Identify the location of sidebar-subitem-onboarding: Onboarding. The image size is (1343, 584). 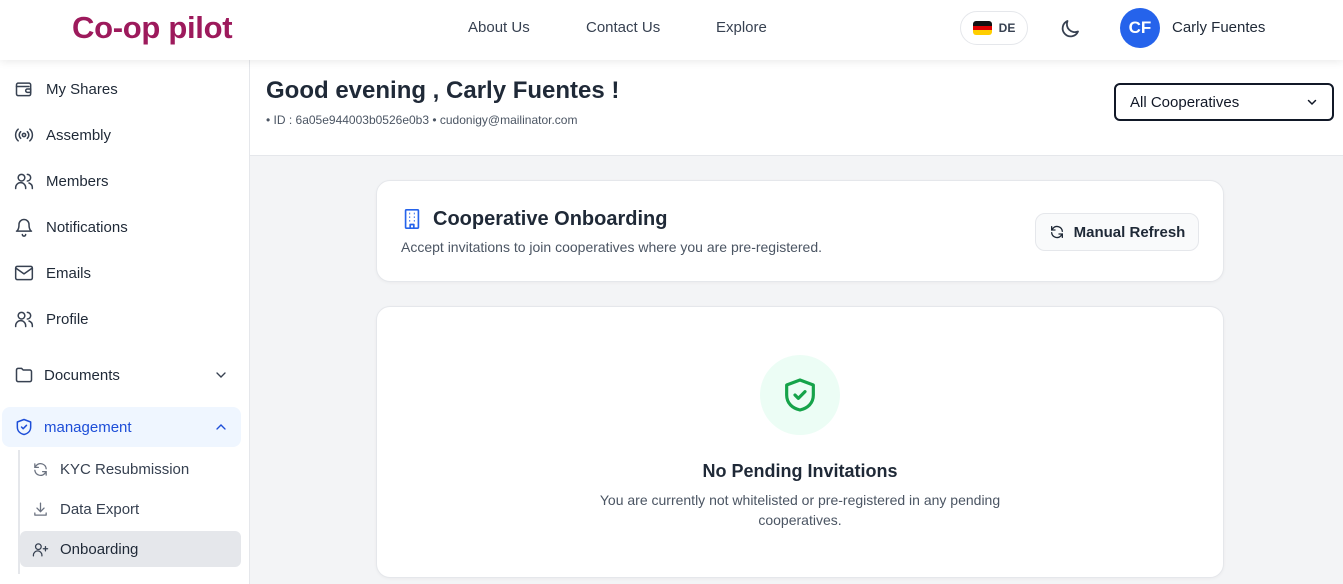
(130, 549).